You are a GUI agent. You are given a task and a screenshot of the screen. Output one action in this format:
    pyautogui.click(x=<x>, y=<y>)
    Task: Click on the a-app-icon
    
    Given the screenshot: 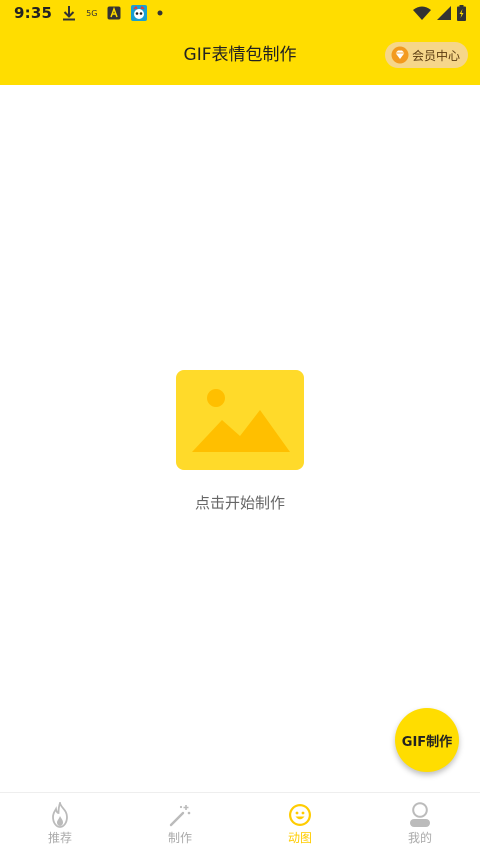 What is the action you would take?
    pyautogui.click(x=114, y=13)
    